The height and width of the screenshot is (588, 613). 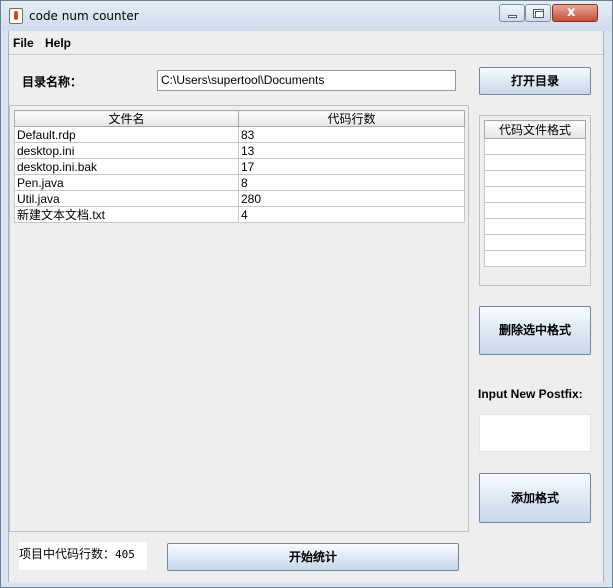 What do you see at coordinates (535, 81) in the screenshot?
I see `open-directory-button: 打开目录` at bounding box center [535, 81].